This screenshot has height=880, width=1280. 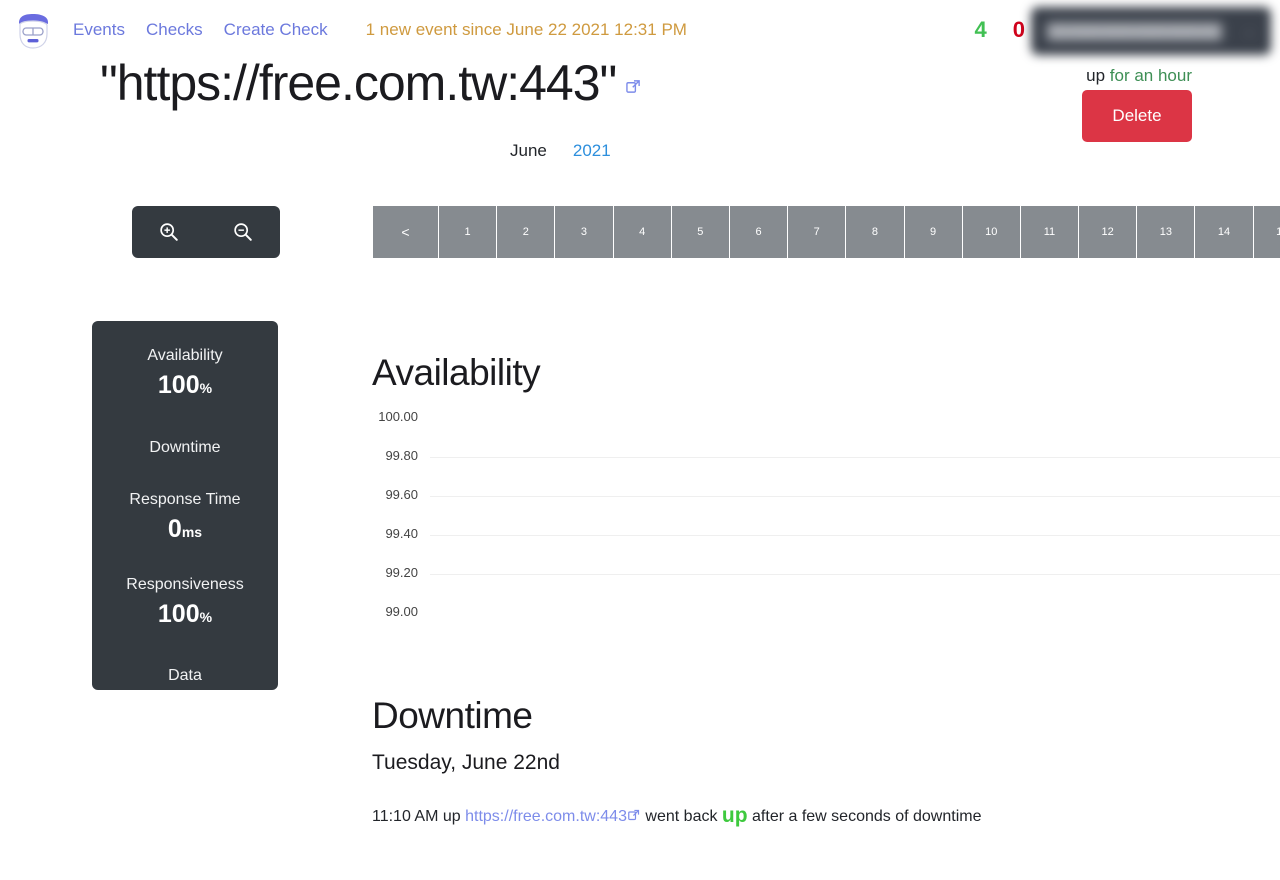 What do you see at coordinates (466, 762) in the screenshot?
I see `downtime-date: Tuesday, June 22nd` at bounding box center [466, 762].